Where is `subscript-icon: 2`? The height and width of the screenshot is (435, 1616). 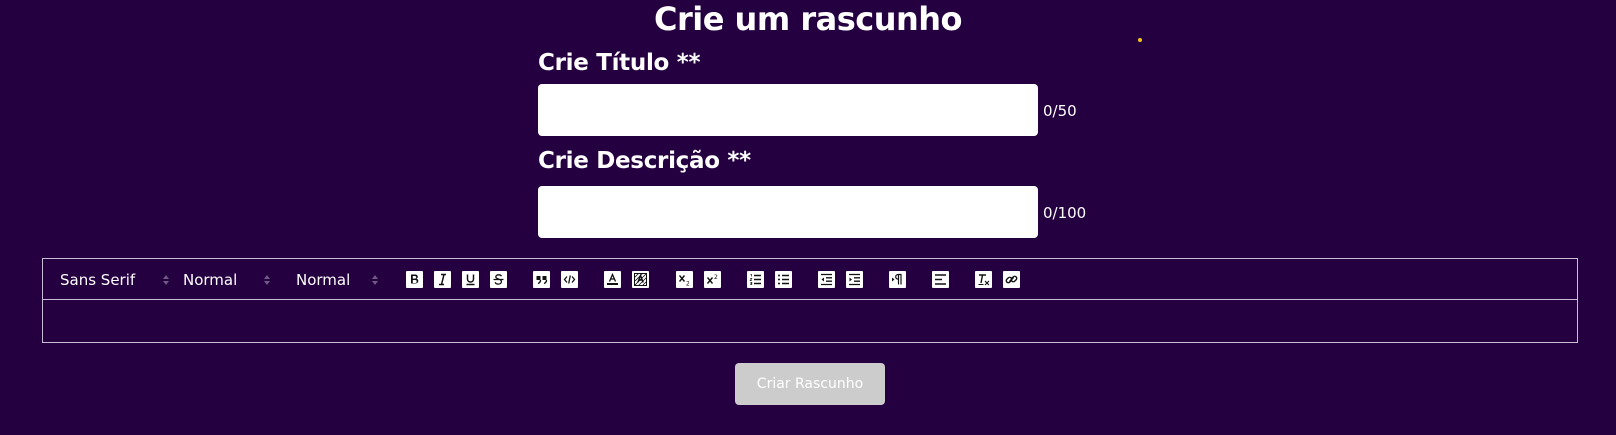
subscript-icon: 2 is located at coordinates (684, 281).